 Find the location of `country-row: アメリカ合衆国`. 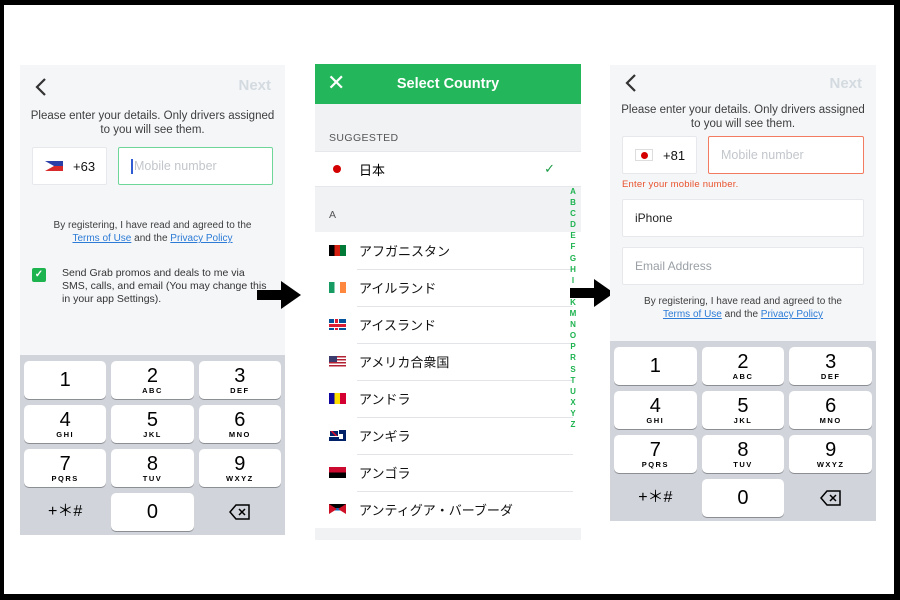

country-row: アメリカ合衆国 is located at coordinates (448, 361).